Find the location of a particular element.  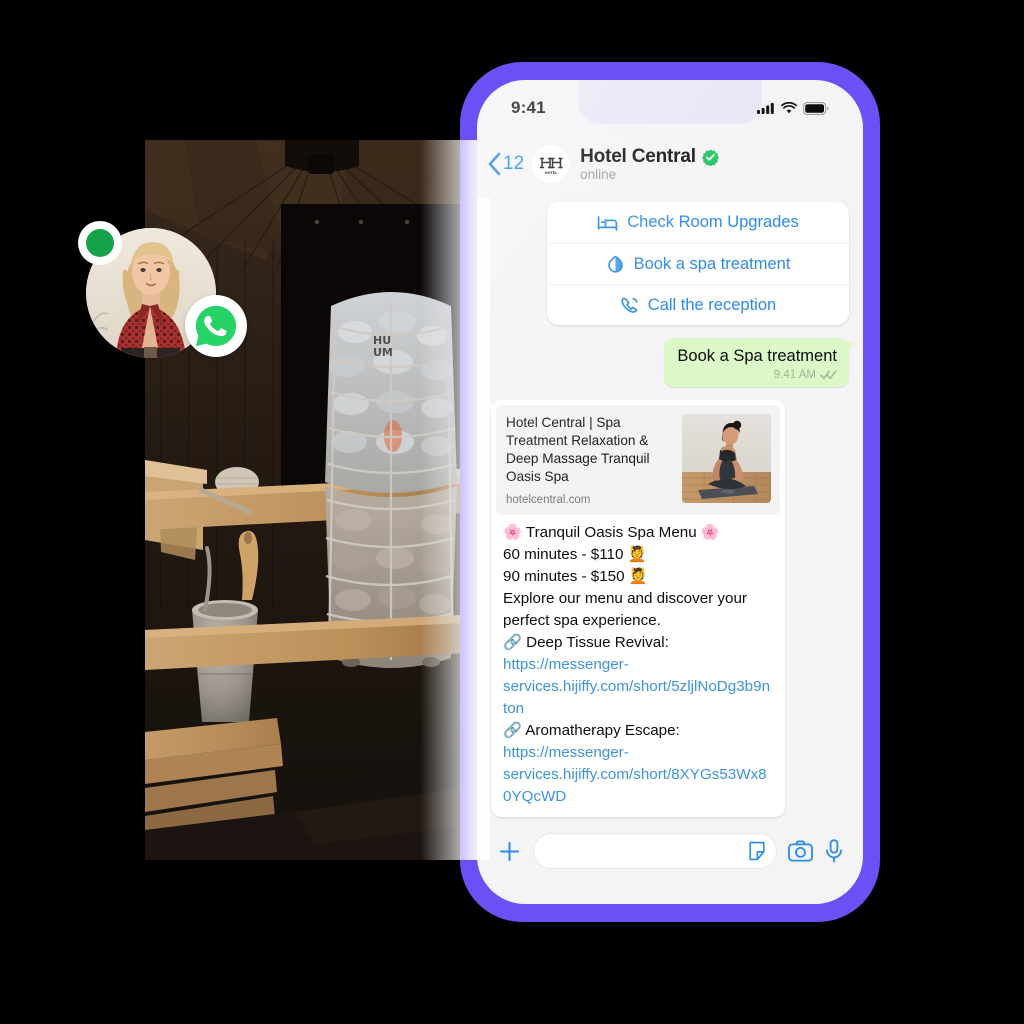

back-button: 12 is located at coordinates (505, 164).